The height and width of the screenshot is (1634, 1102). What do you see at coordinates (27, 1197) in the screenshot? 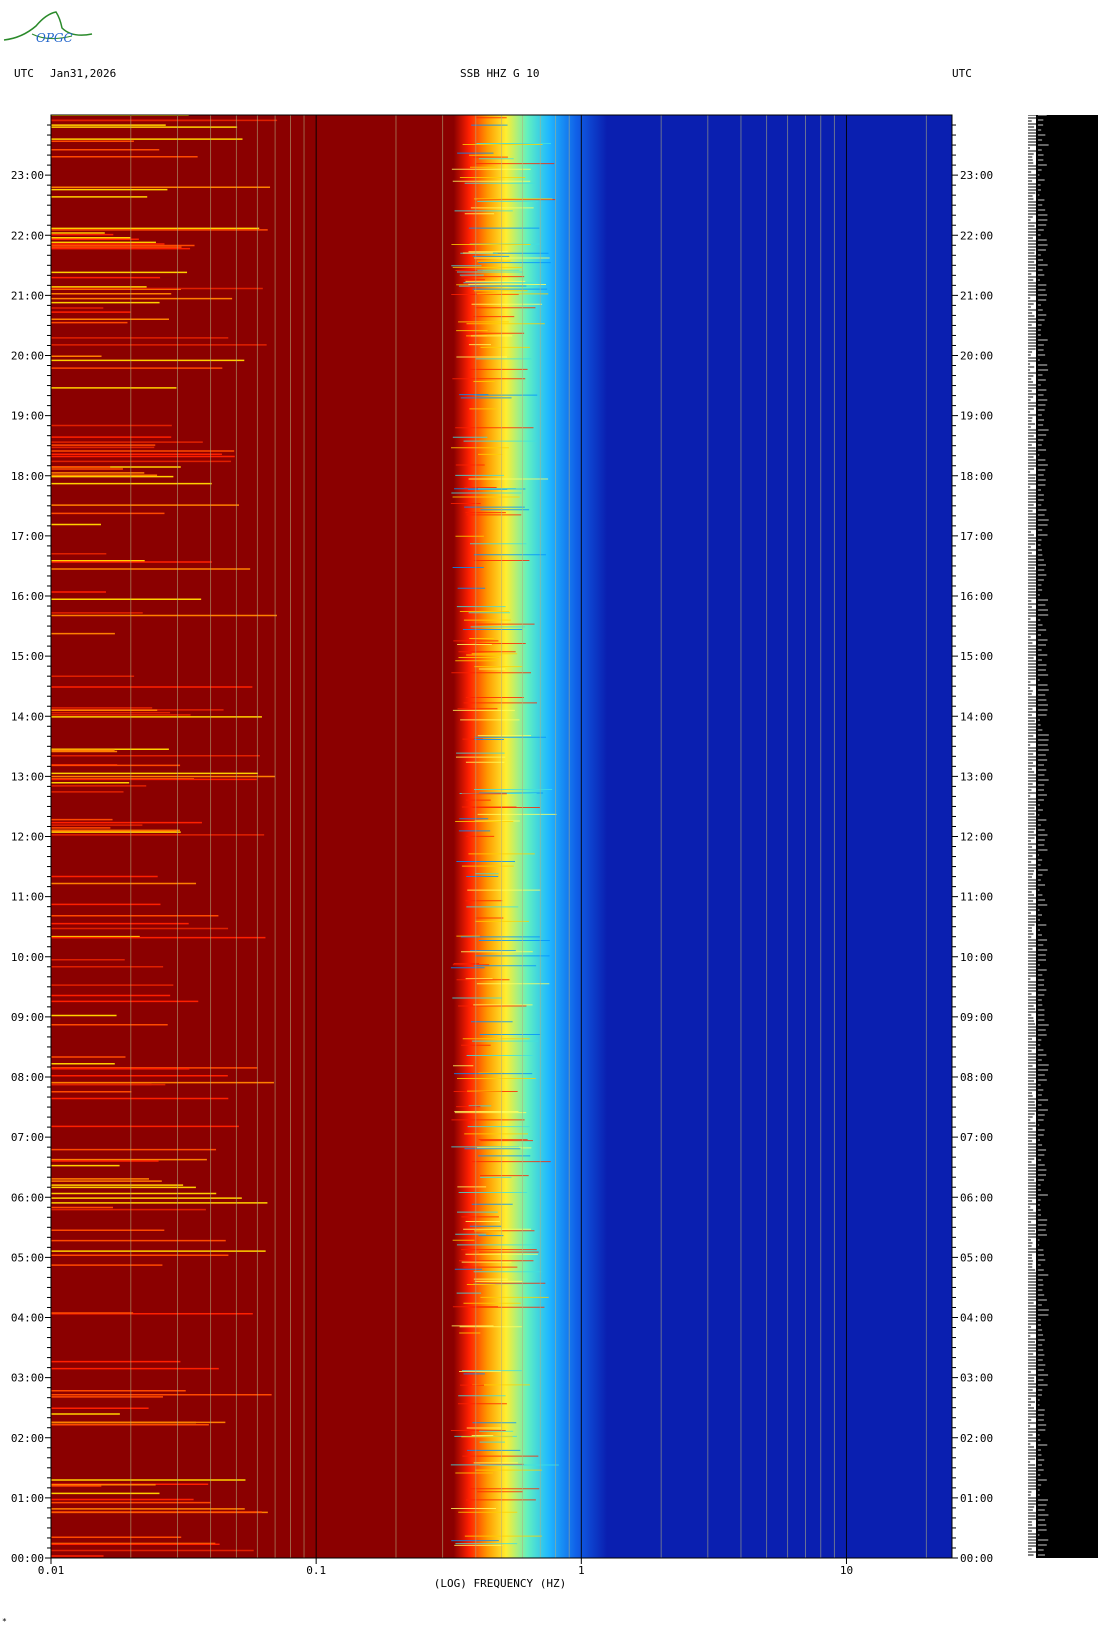
I see `y-tick-label-left: 06:00` at bounding box center [27, 1197].